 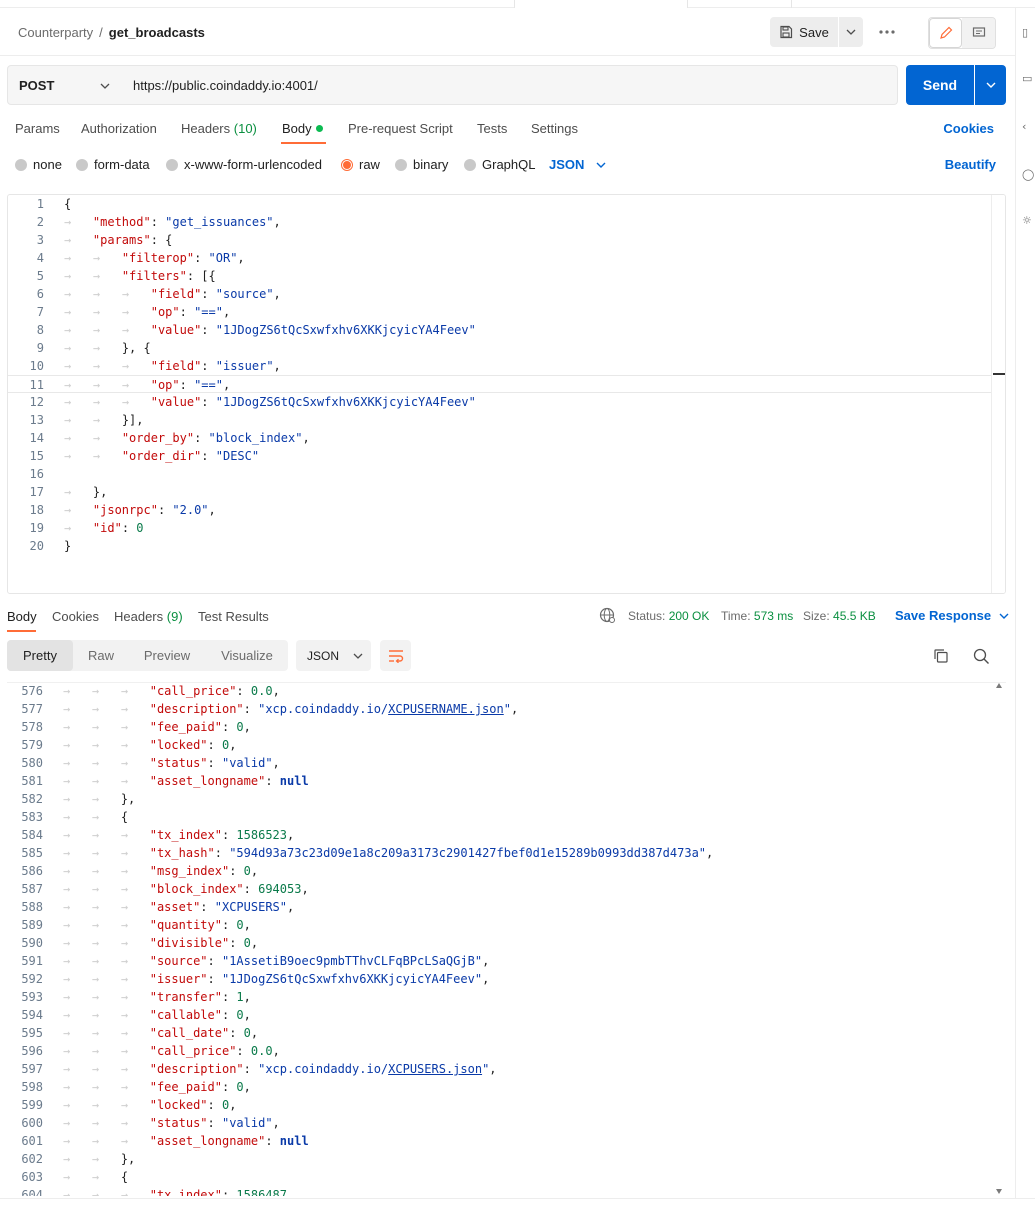 I want to click on save-response-button: Save Response, so click(x=952, y=615).